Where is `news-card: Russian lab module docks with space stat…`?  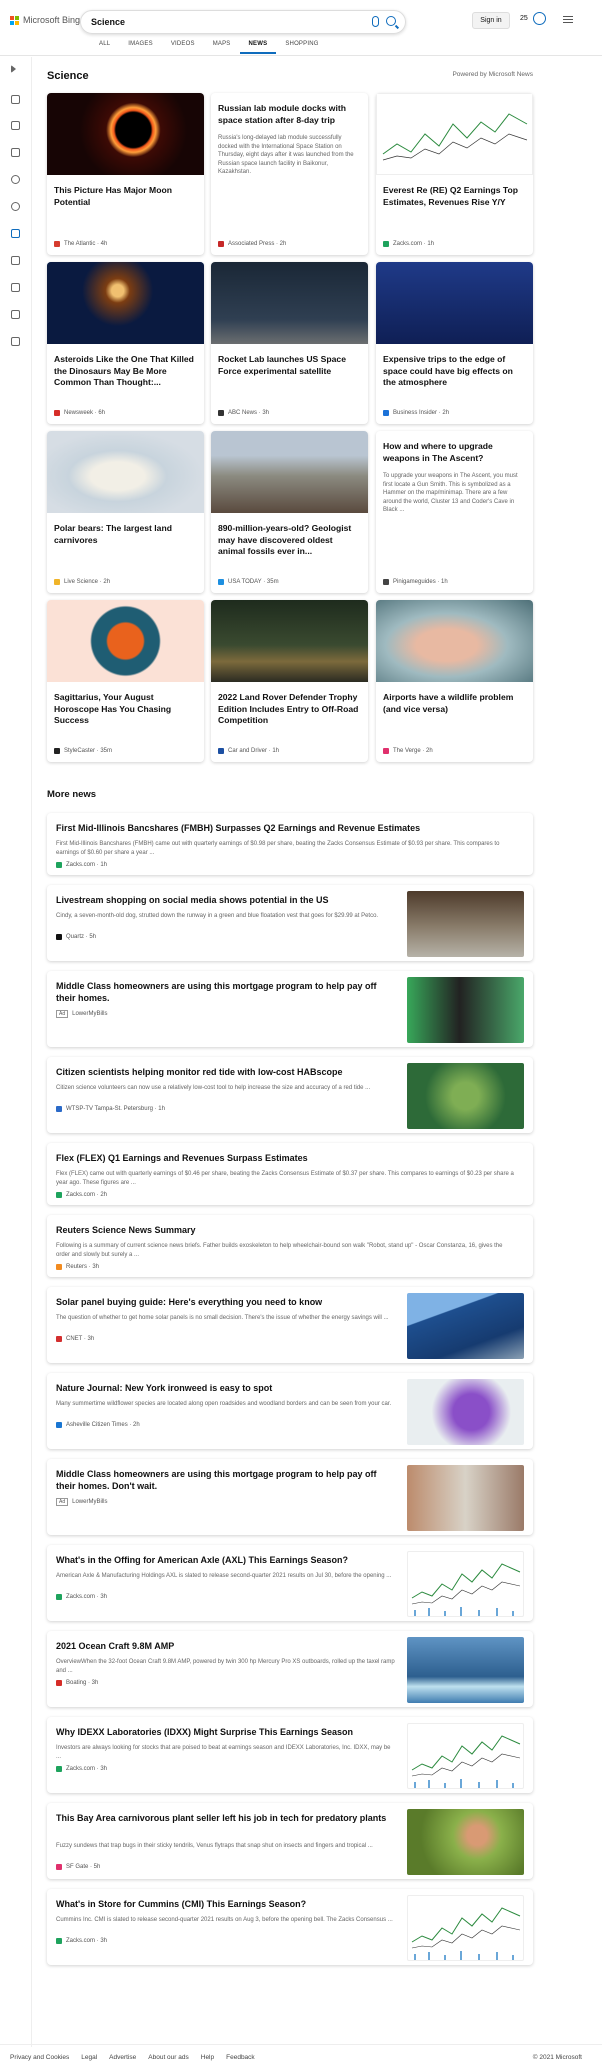 news-card: Russian lab module docks with space stat… is located at coordinates (289, 174).